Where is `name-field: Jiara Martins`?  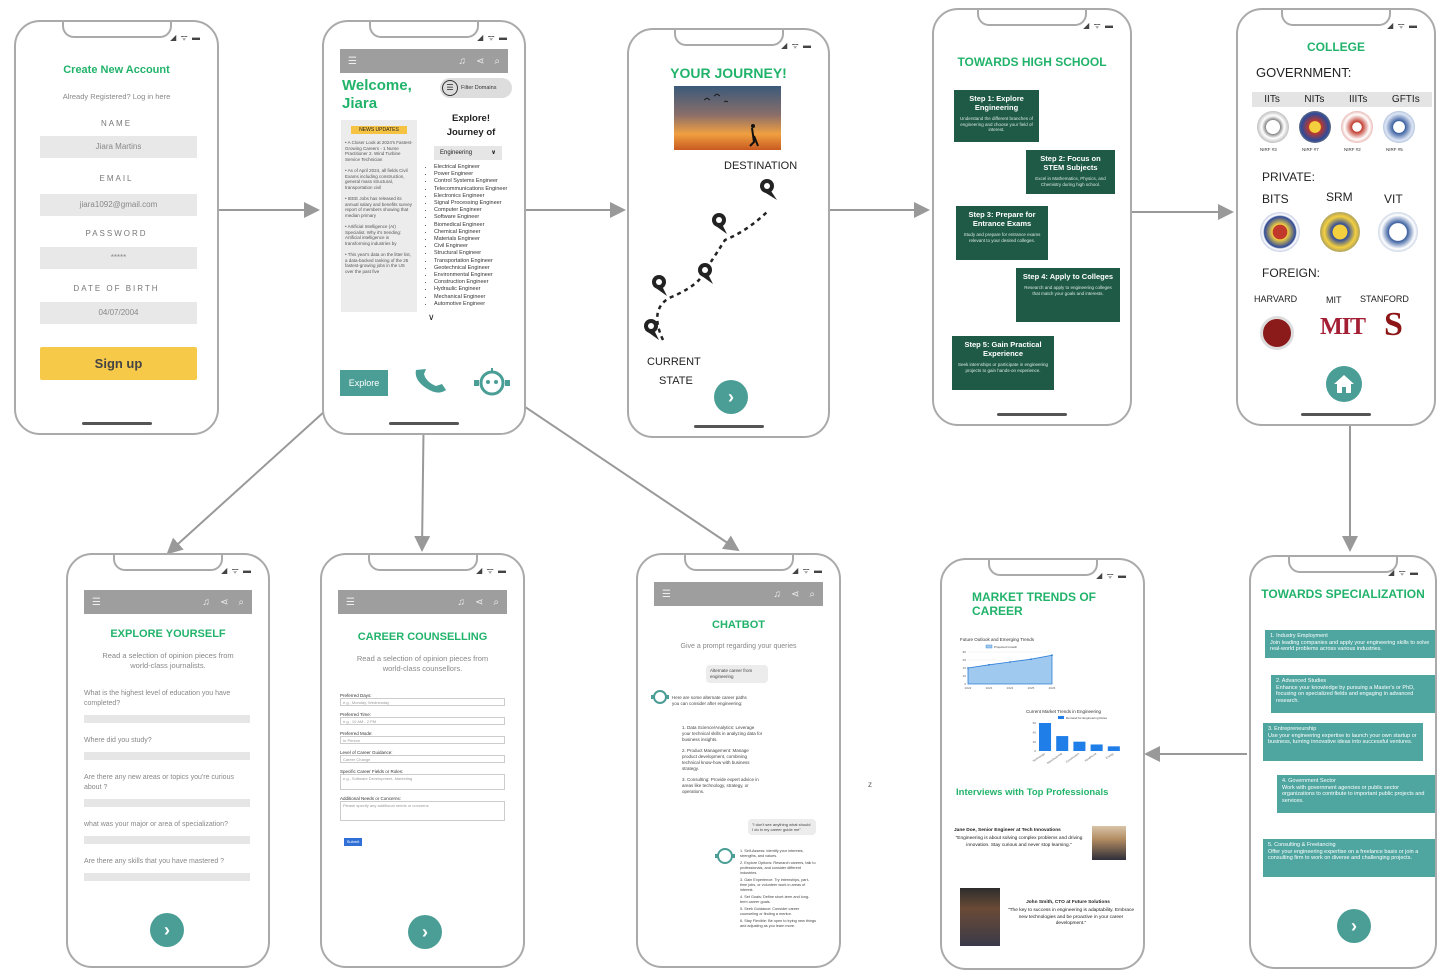 name-field: Jiara Martins is located at coordinates (118, 147).